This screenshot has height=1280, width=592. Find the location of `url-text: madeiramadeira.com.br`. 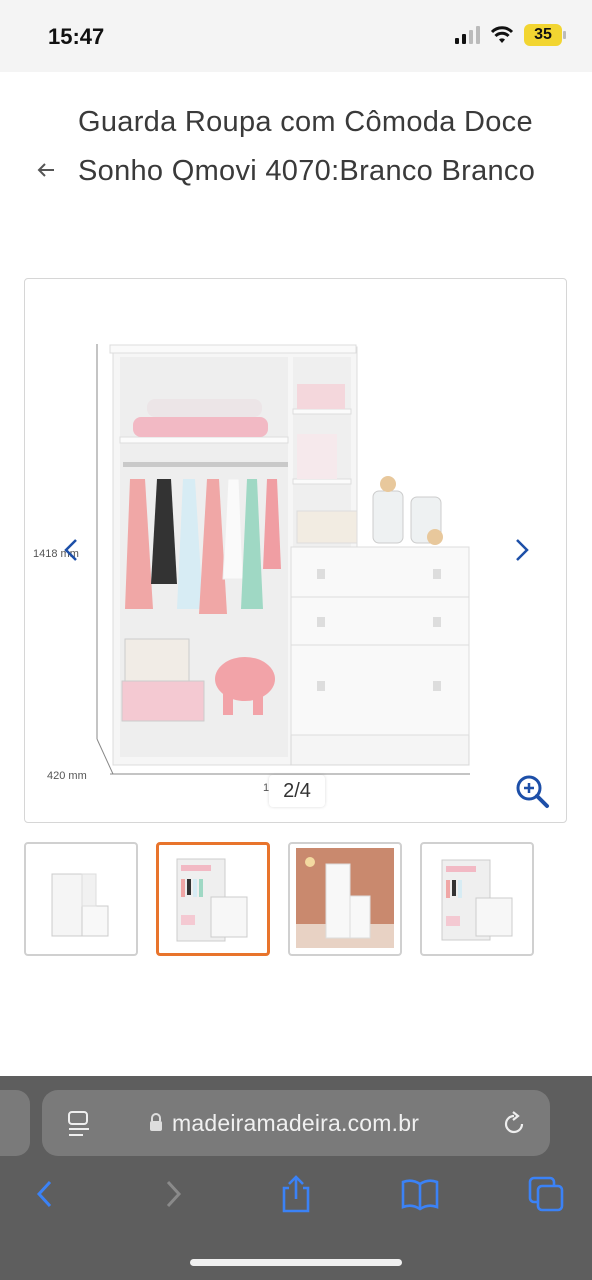

url-text: madeiramadeira.com.br is located at coordinates (296, 1123).